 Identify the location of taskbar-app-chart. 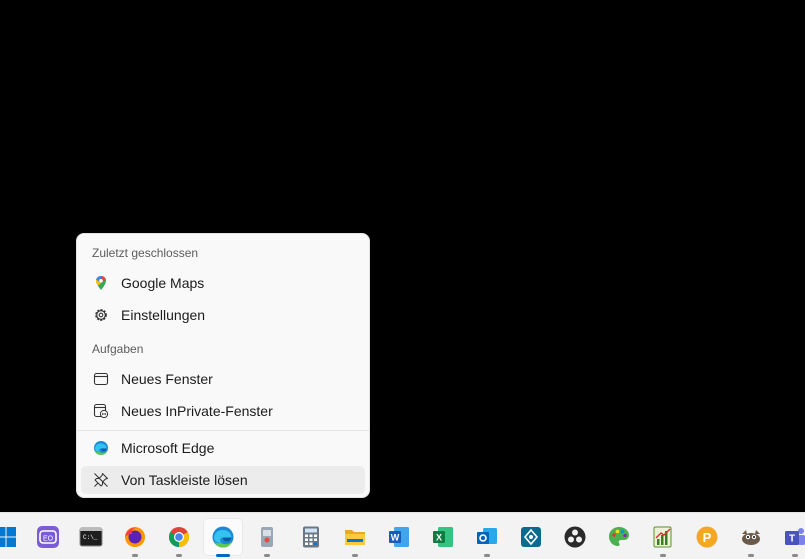
(663, 537).